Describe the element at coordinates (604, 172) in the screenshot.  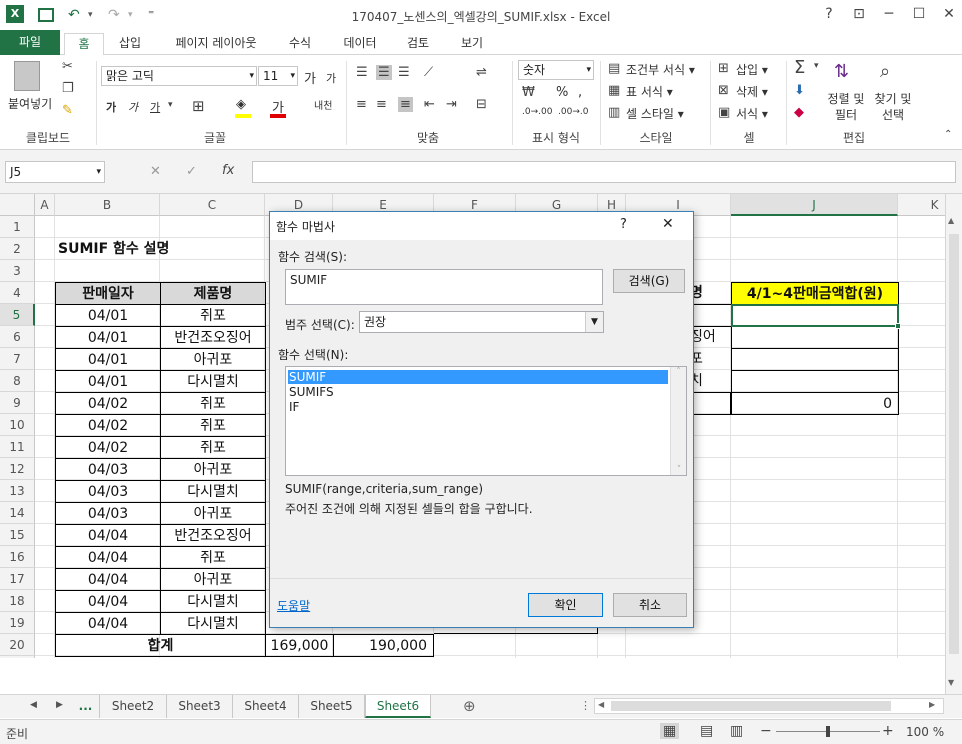
I see `formula-input` at that location.